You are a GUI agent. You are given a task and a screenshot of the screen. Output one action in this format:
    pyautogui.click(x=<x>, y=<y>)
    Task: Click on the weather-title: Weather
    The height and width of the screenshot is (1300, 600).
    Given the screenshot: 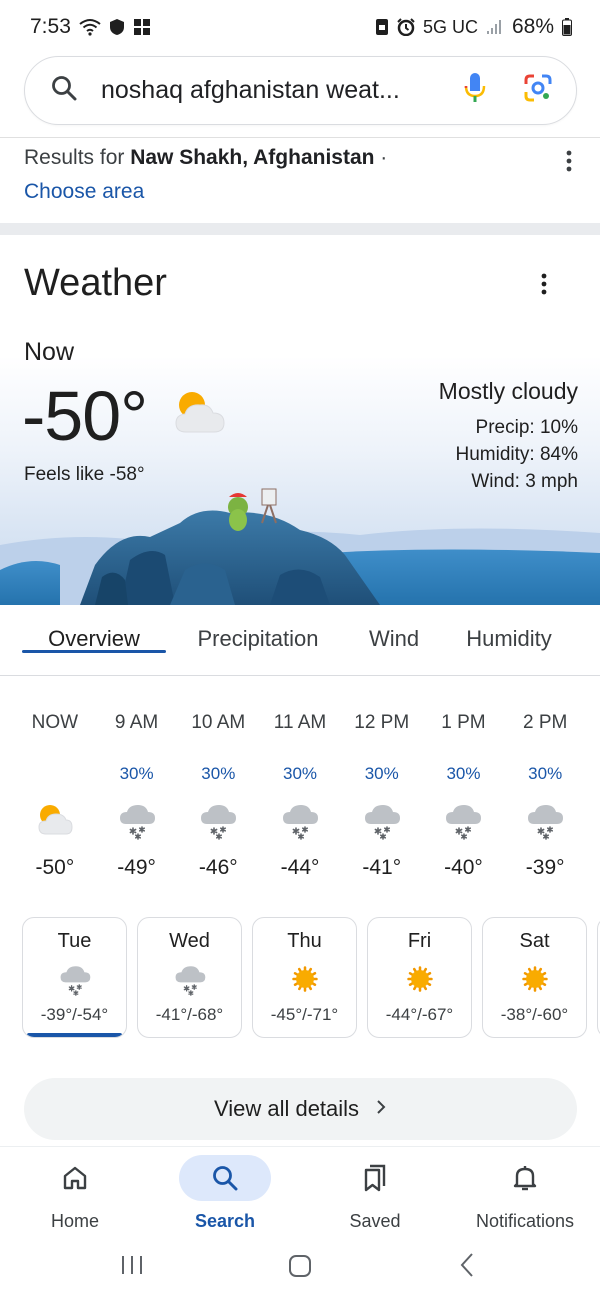 What is the action you would take?
    pyautogui.click(x=95, y=283)
    